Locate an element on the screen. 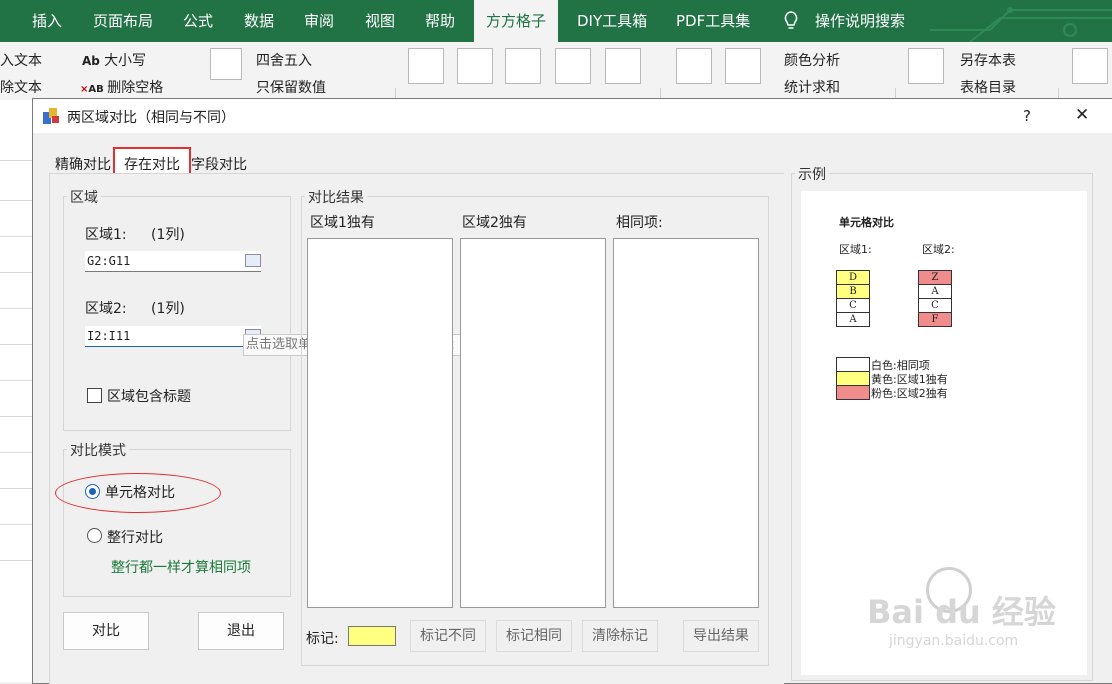  copy-paste-icon is located at coordinates (426, 66).